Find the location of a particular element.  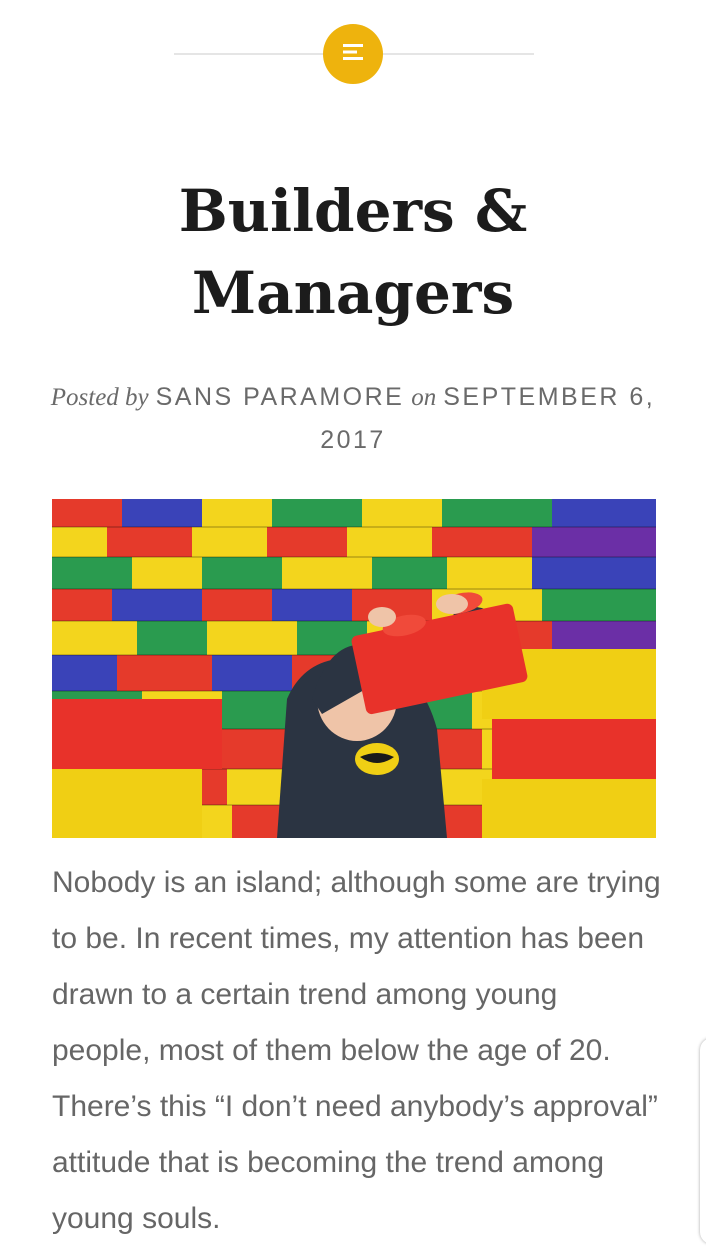

standard-post-icon is located at coordinates (353, 54).